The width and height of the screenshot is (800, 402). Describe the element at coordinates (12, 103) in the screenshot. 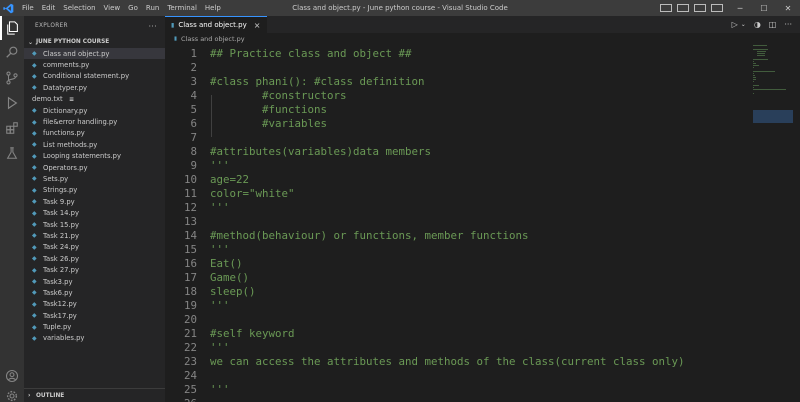

I see `run-debug-icon` at that location.